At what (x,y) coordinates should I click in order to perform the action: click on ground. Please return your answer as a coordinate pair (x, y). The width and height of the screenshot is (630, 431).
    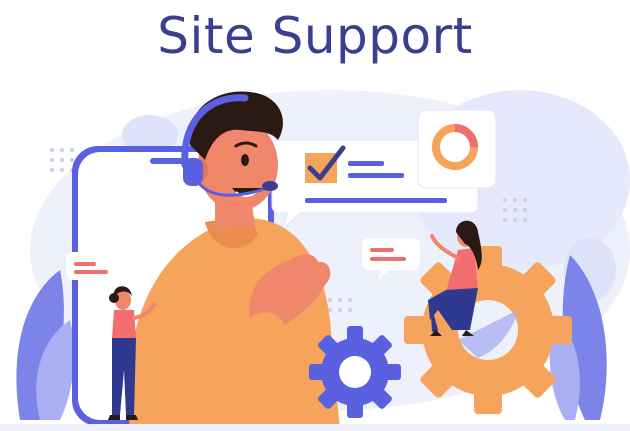
    Looking at the image, I should click on (315, 427).